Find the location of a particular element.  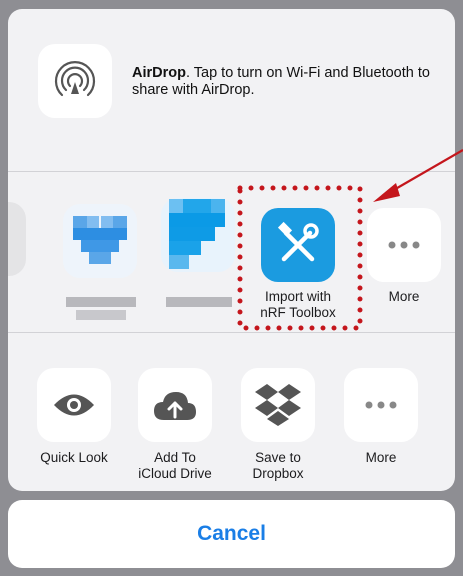

action-save-dropbox: Save to Dropbox is located at coordinates (278, 412).